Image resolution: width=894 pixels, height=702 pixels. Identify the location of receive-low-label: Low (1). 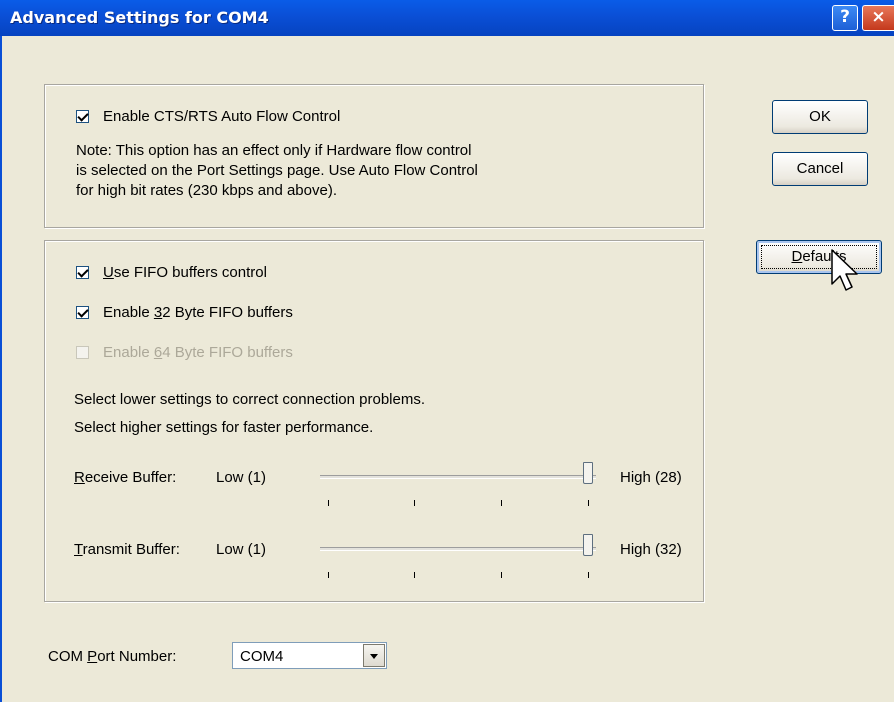
(241, 477).